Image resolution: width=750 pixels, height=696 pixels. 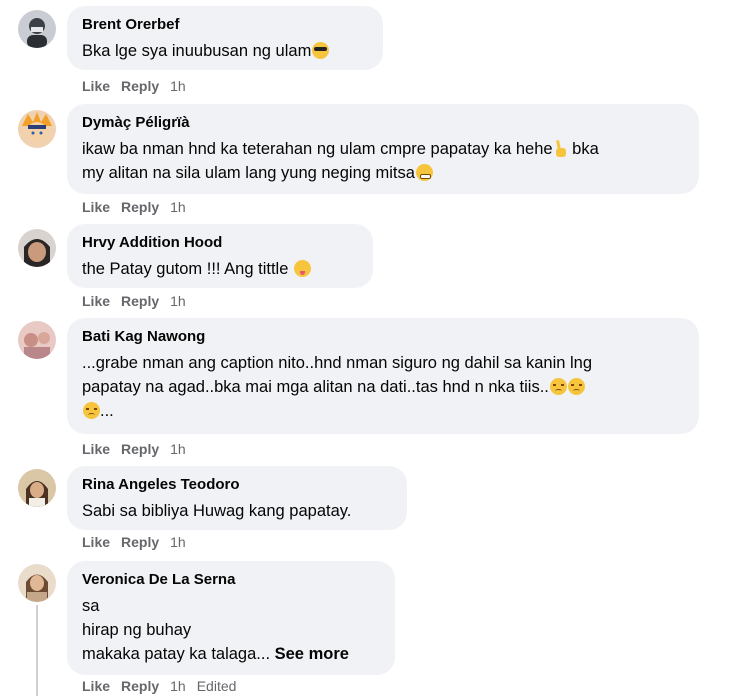 What do you see at coordinates (220, 243) in the screenshot?
I see `comment-author: Hrvy Addition Hood` at bounding box center [220, 243].